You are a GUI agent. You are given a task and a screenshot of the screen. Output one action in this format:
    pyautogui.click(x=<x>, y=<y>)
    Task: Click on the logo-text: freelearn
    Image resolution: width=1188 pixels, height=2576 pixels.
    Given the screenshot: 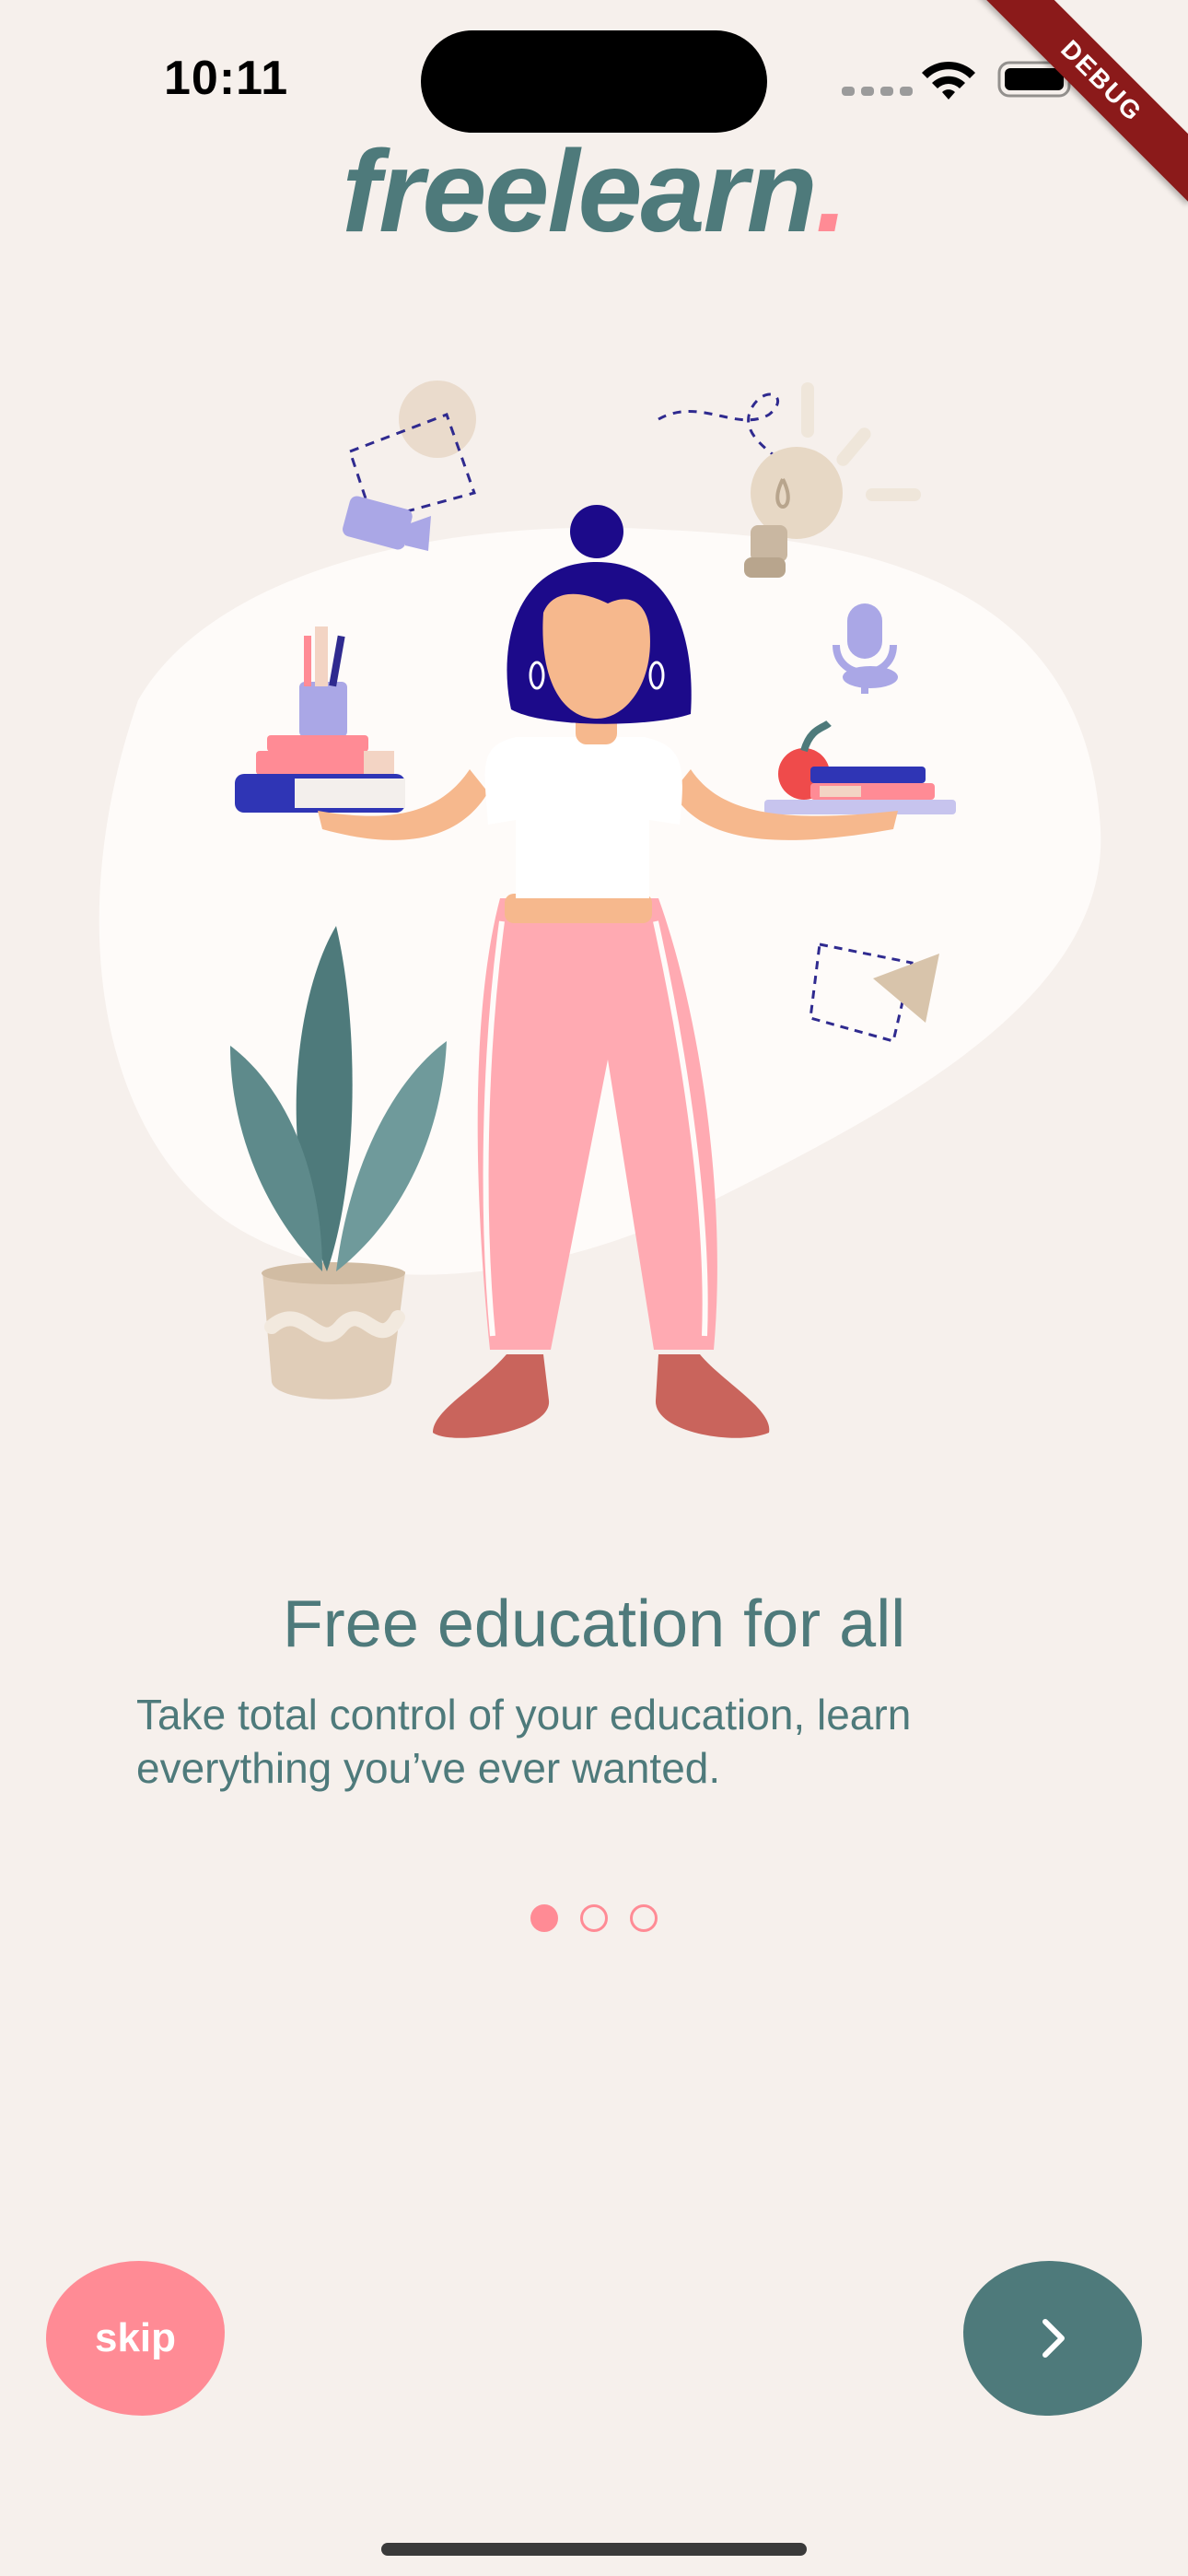 What is the action you would take?
    pyautogui.click(x=579, y=191)
    